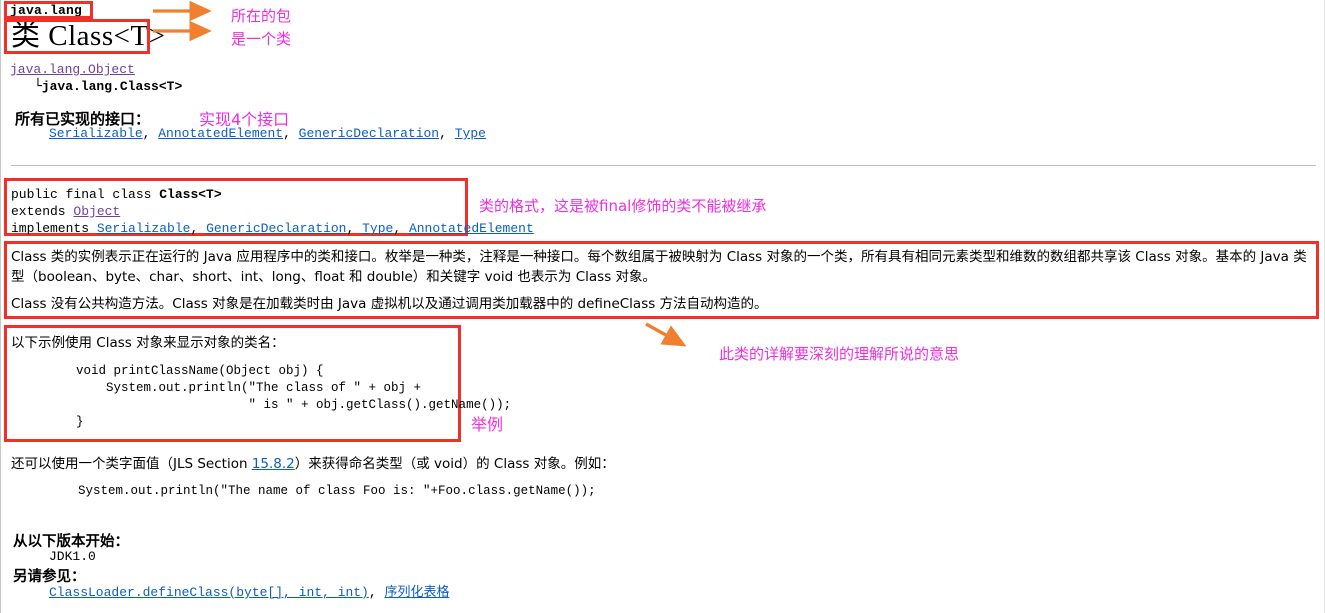  Describe the element at coordinates (72, 556) in the screenshot. I see `since-value: JDK1.0` at that location.